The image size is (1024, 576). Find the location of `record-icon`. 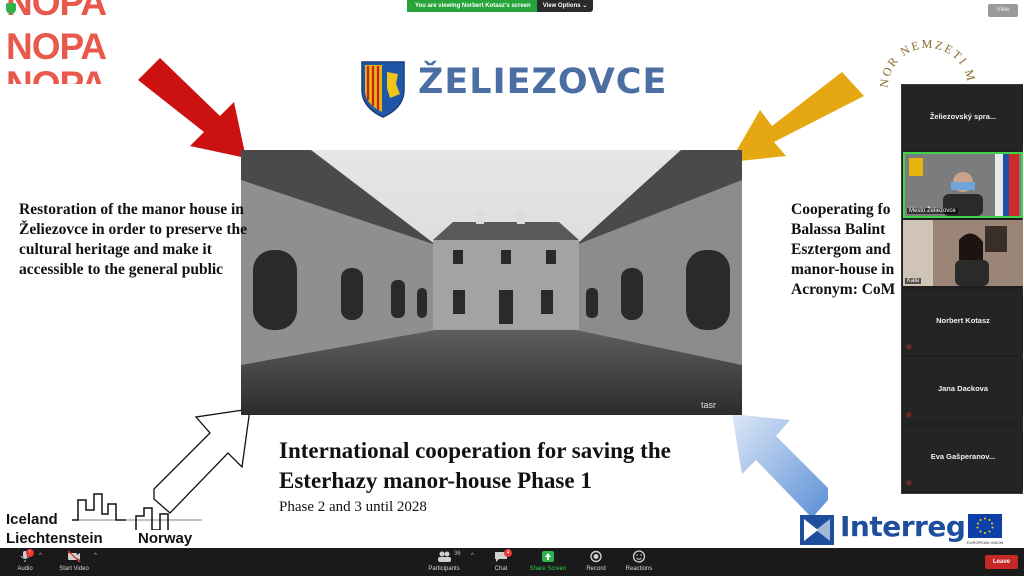

record-icon is located at coordinates (596, 556).